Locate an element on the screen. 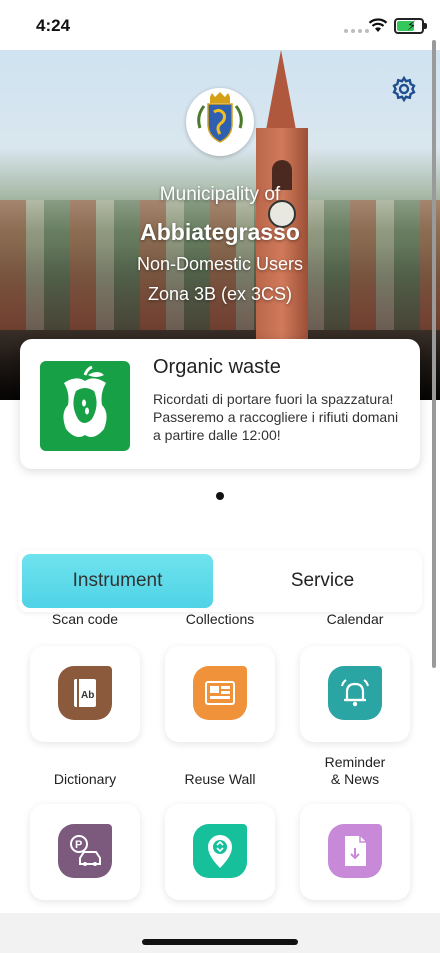  tile-collections is located at coordinates (220, 694).